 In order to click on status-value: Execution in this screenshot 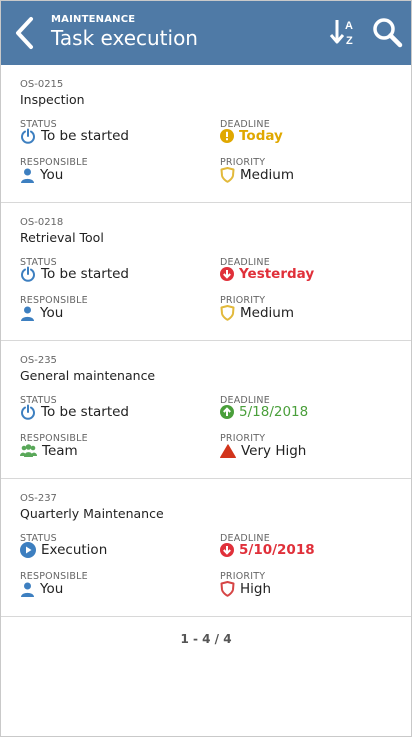, I will do `click(63, 550)`.